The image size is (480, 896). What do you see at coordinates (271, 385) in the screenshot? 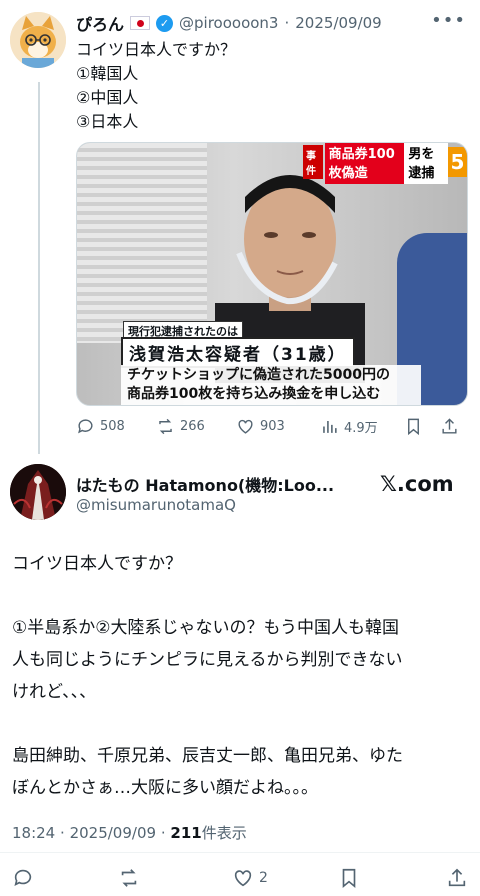
I see `caption-description: チケットショップに偽造された5000円の 商品券100枚を持ち込み換金を申し込む` at bounding box center [271, 385].